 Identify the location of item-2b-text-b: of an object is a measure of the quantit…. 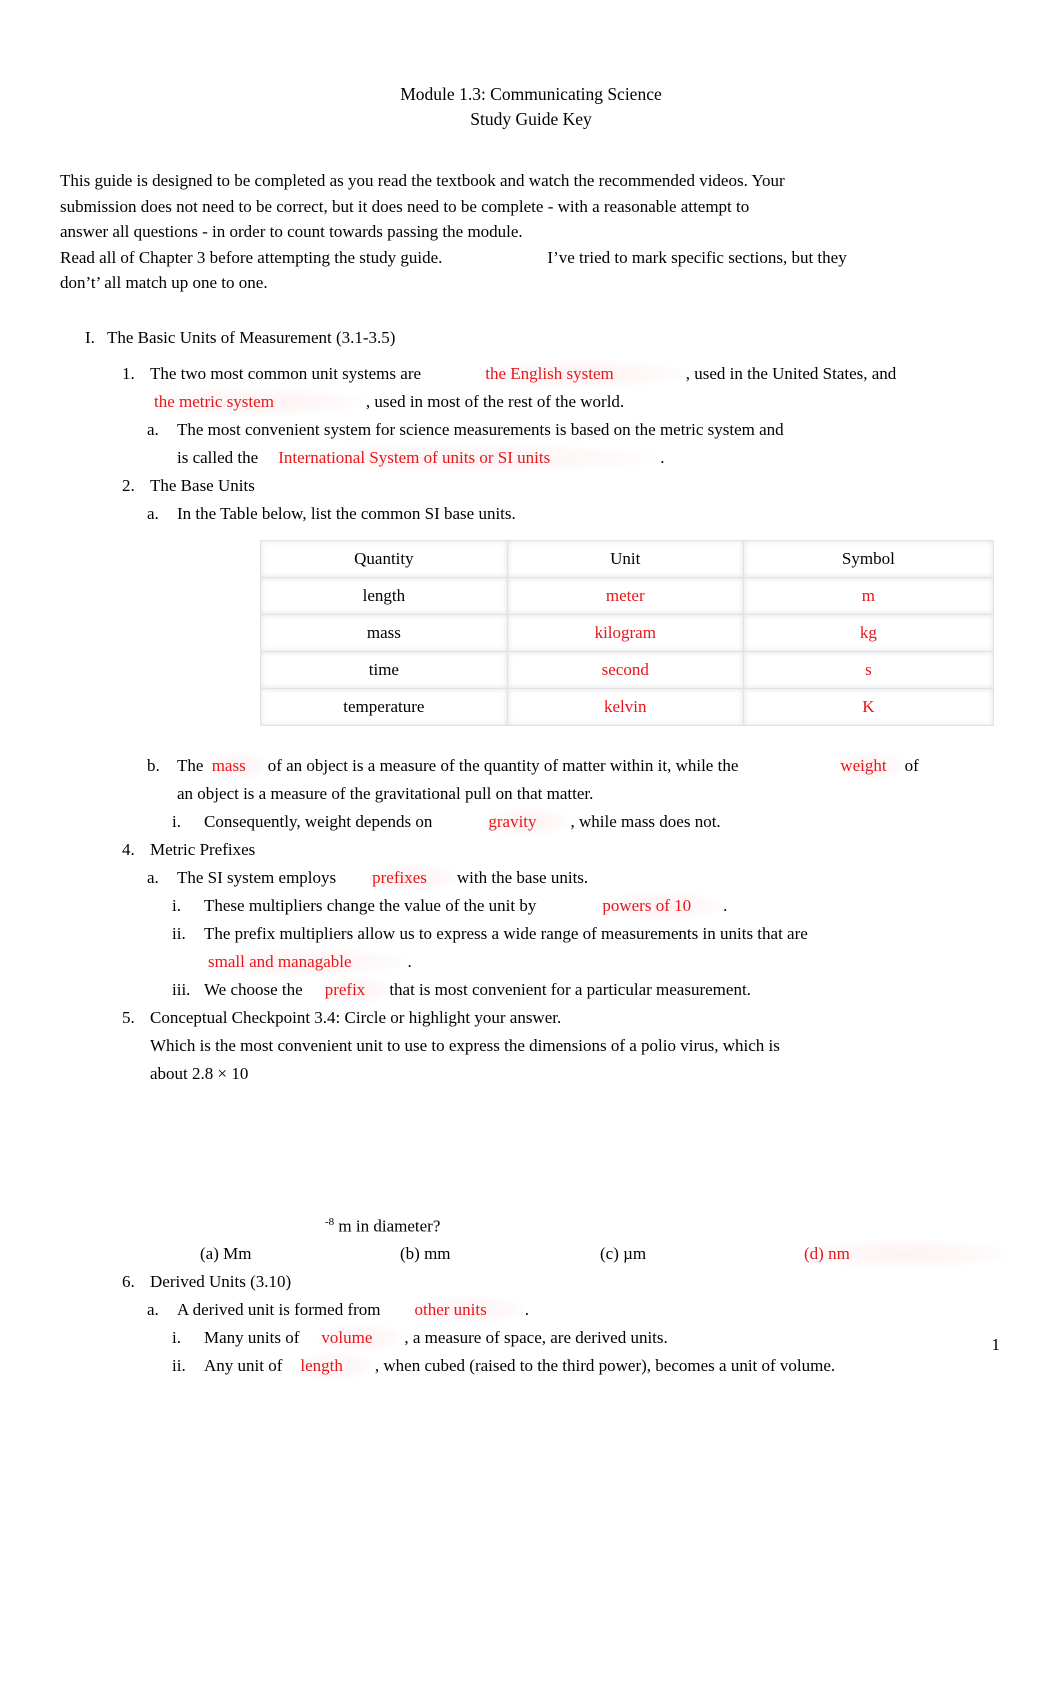
(503, 765).